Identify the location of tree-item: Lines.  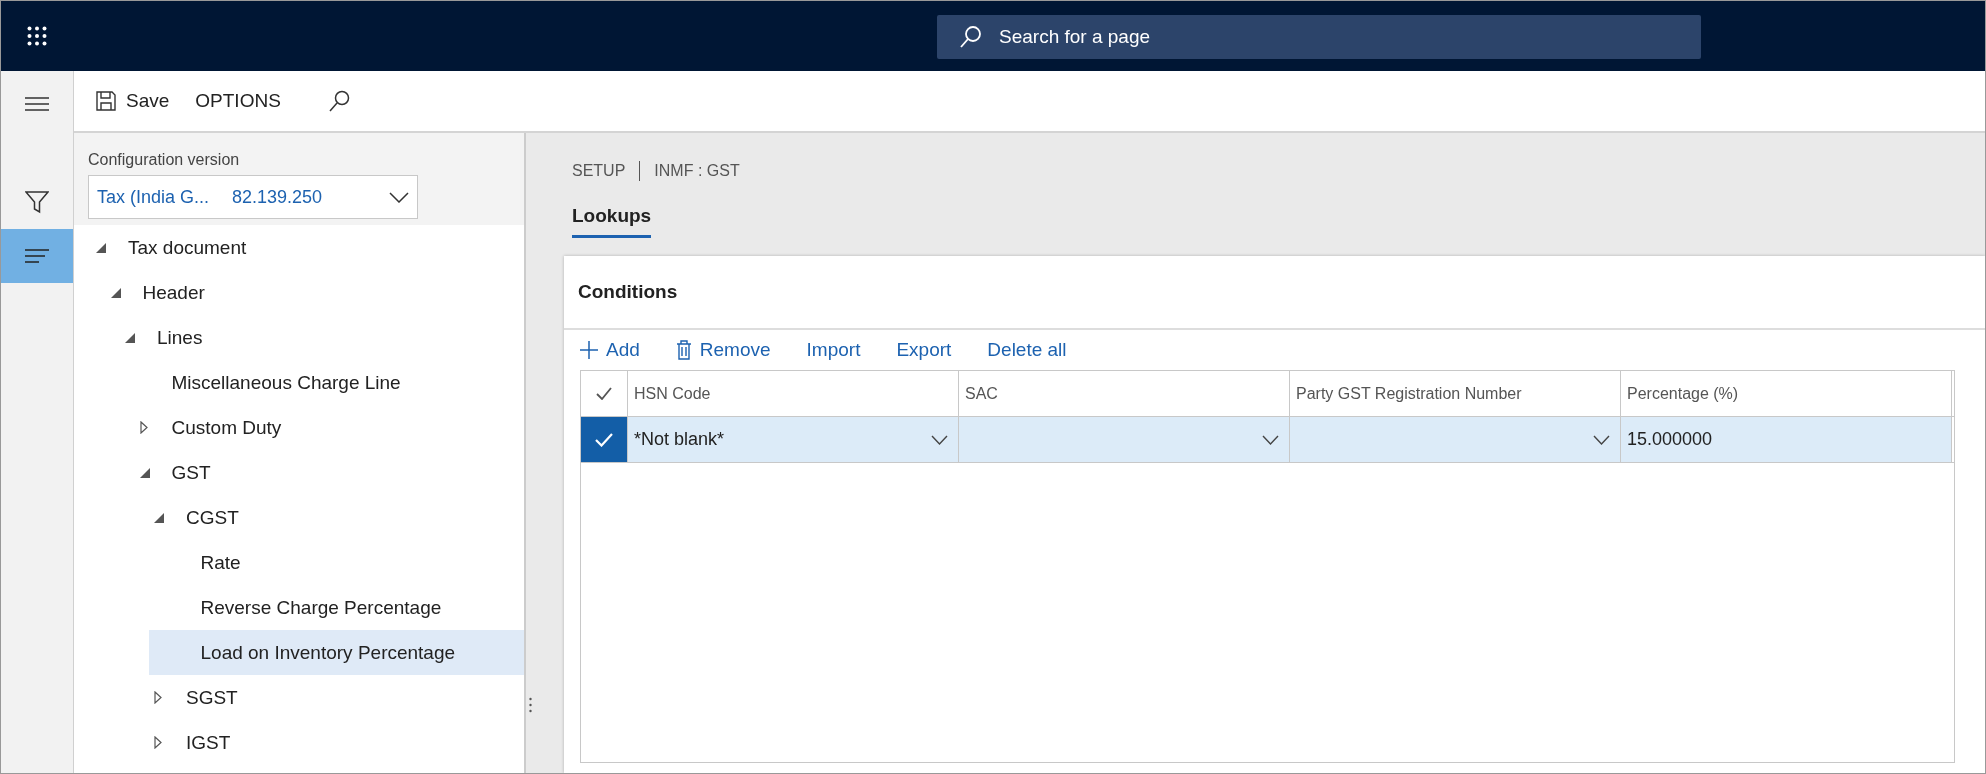
(314, 337).